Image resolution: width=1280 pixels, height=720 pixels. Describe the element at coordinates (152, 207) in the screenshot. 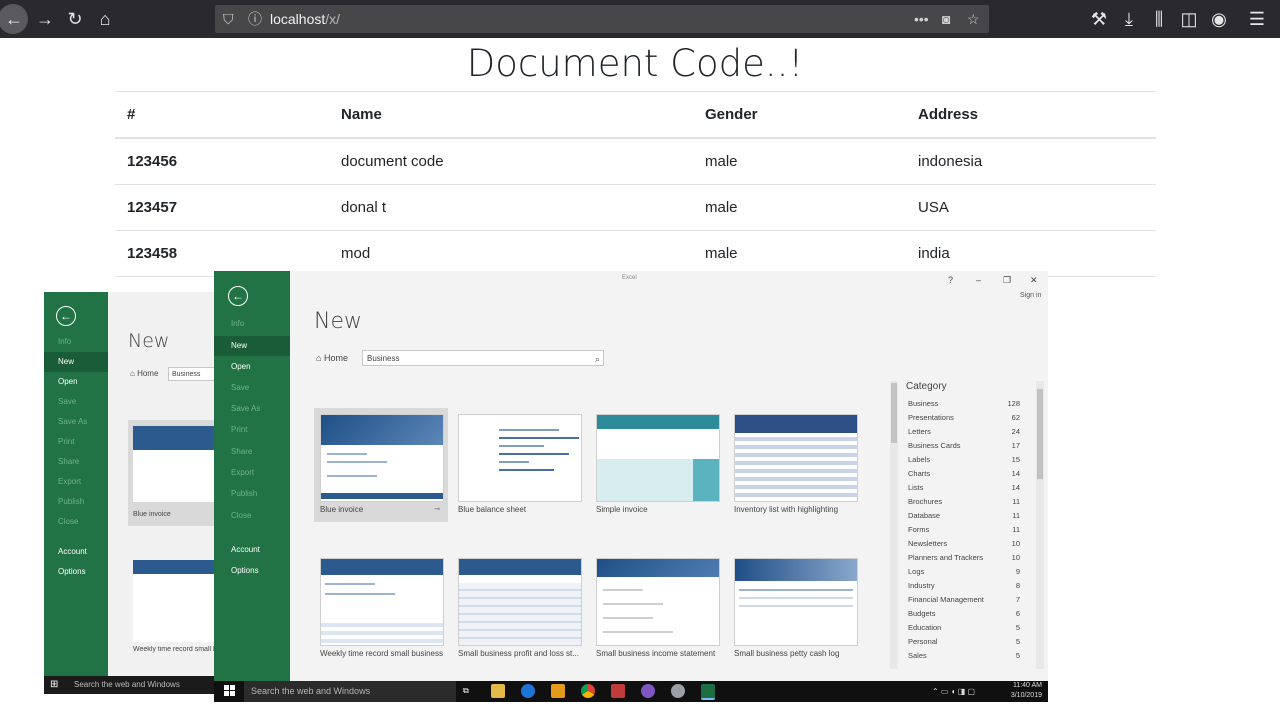

I see `cell-id: 123457` at that location.